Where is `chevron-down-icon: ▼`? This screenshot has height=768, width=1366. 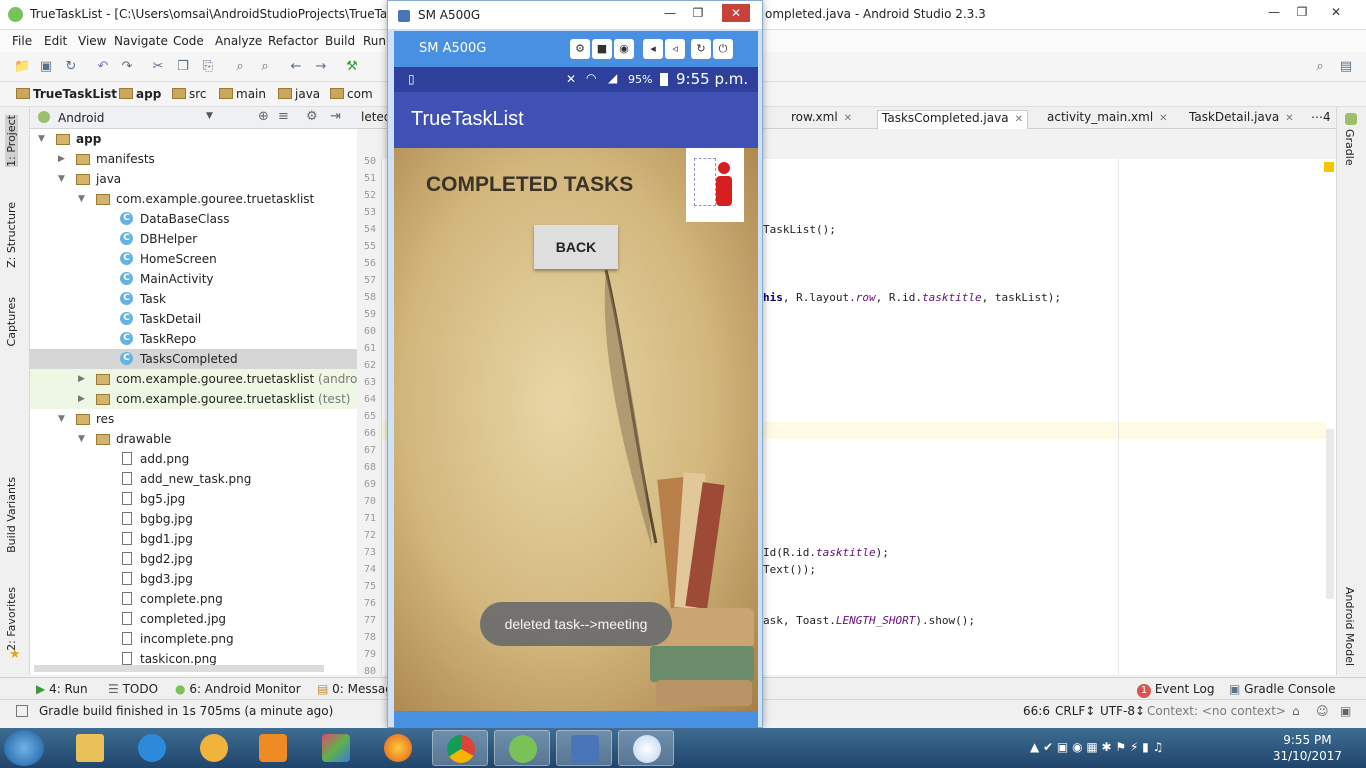 chevron-down-icon: ▼ is located at coordinates (209, 116).